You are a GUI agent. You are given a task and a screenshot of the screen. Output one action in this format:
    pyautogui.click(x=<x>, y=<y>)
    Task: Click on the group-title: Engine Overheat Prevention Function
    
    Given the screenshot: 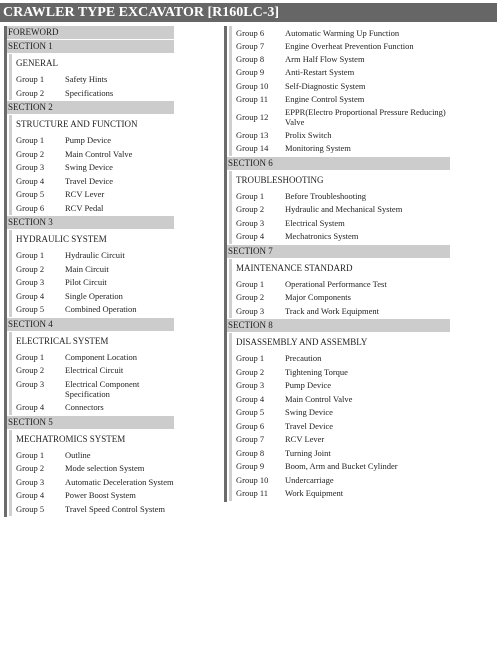 What is the action you would take?
    pyautogui.click(x=349, y=45)
    